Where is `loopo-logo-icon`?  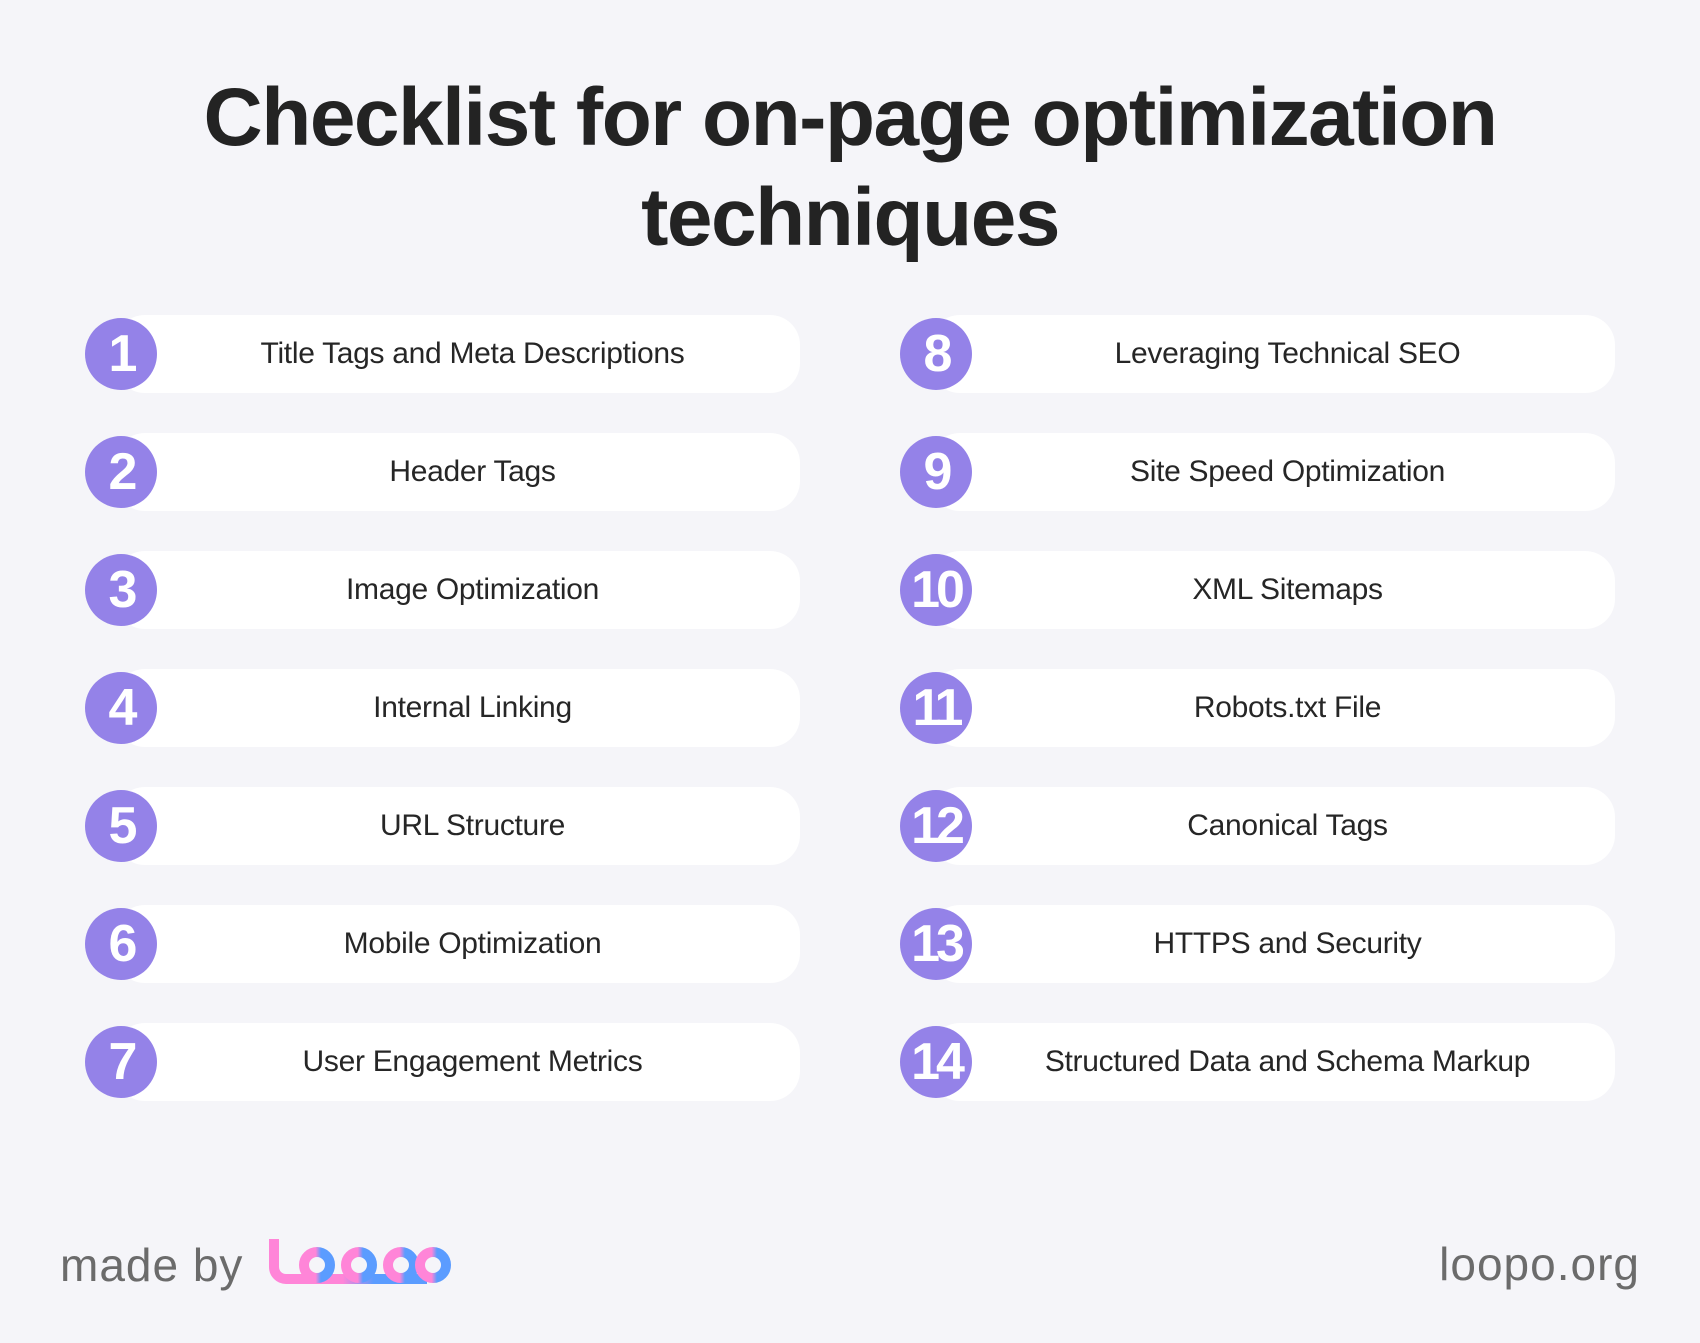 loopo-logo-icon is located at coordinates (359, 1265).